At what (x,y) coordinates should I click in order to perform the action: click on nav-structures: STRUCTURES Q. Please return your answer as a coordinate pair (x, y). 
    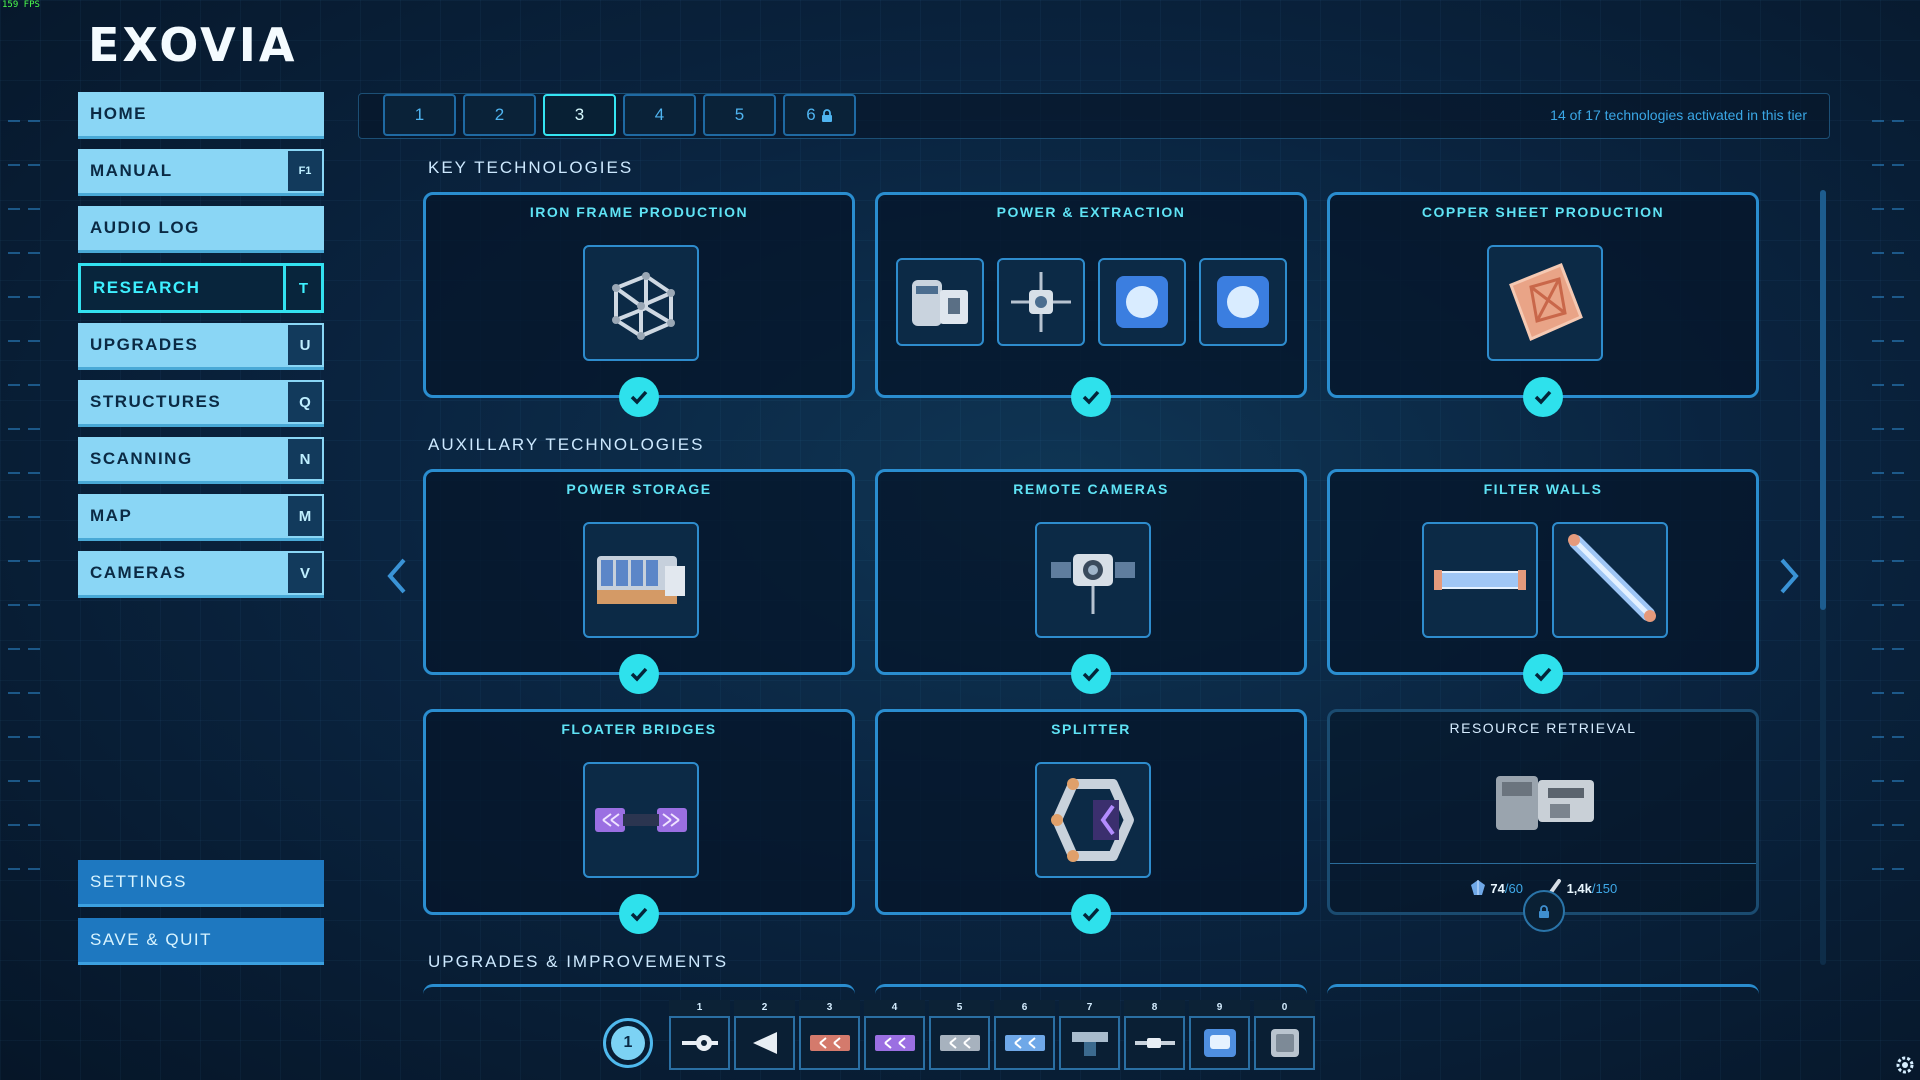
    Looking at the image, I should click on (201, 403).